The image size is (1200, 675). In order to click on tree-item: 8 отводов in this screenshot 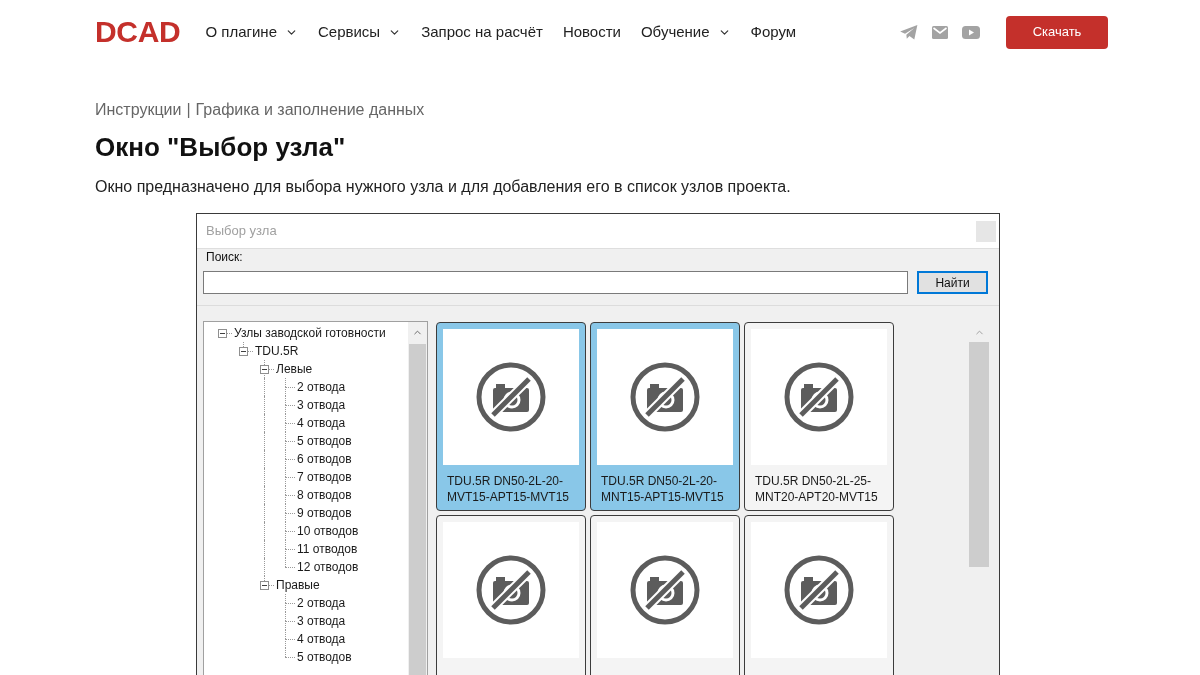, I will do `click(324, 495)`.